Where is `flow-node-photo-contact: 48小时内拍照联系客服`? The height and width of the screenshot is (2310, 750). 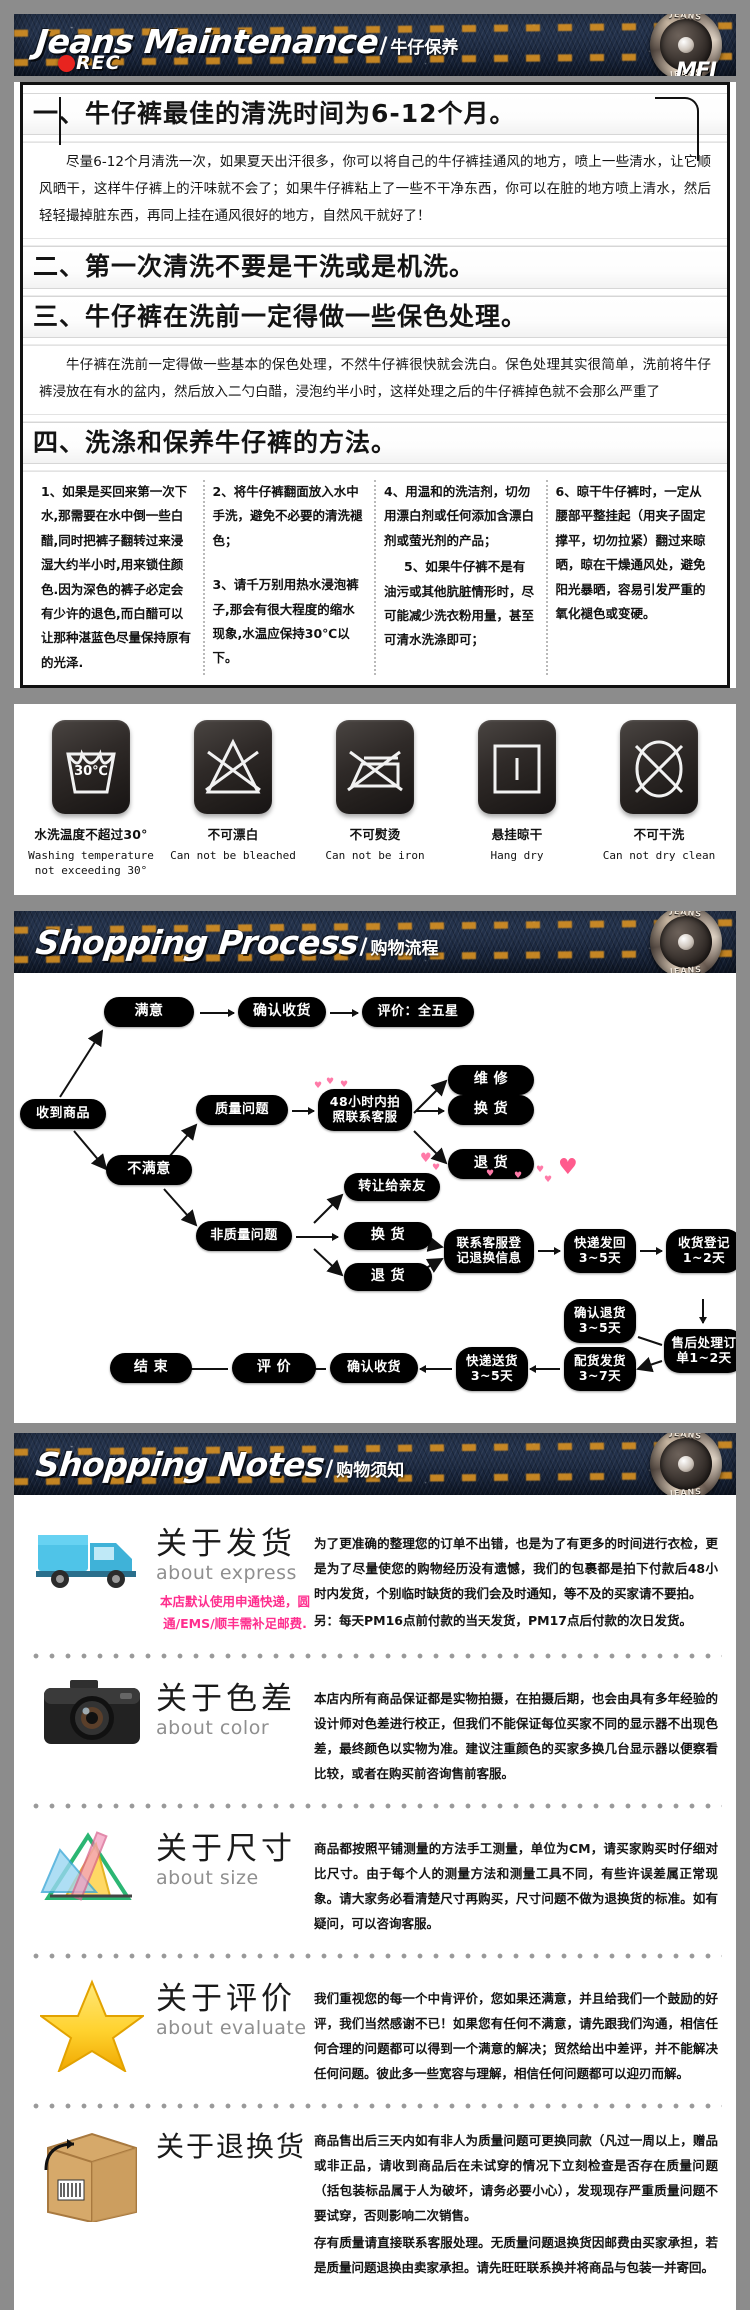 flow-node-photo-contact: 48小时内拍照联系客服 is located at coordinates (365, 1109).